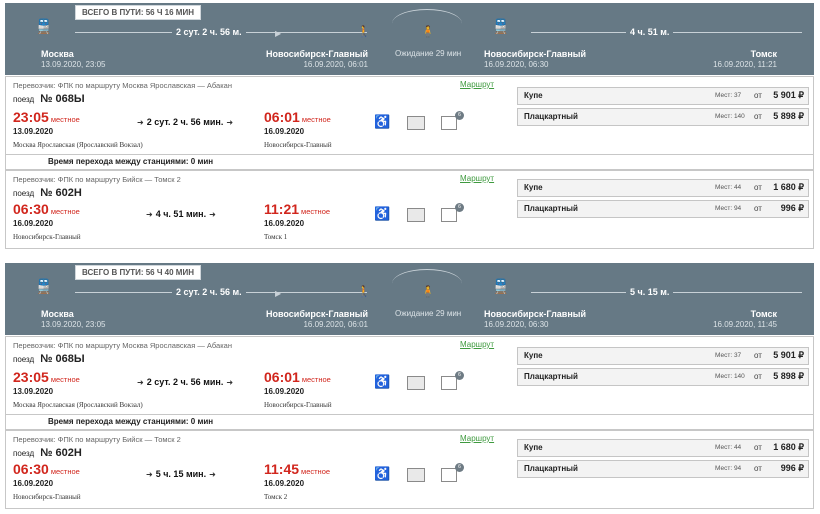  What do you see at coordinates (364, 292) in the screenshot?
I see `walking-person-icon: 🚶` at bounding box center [364, 292].